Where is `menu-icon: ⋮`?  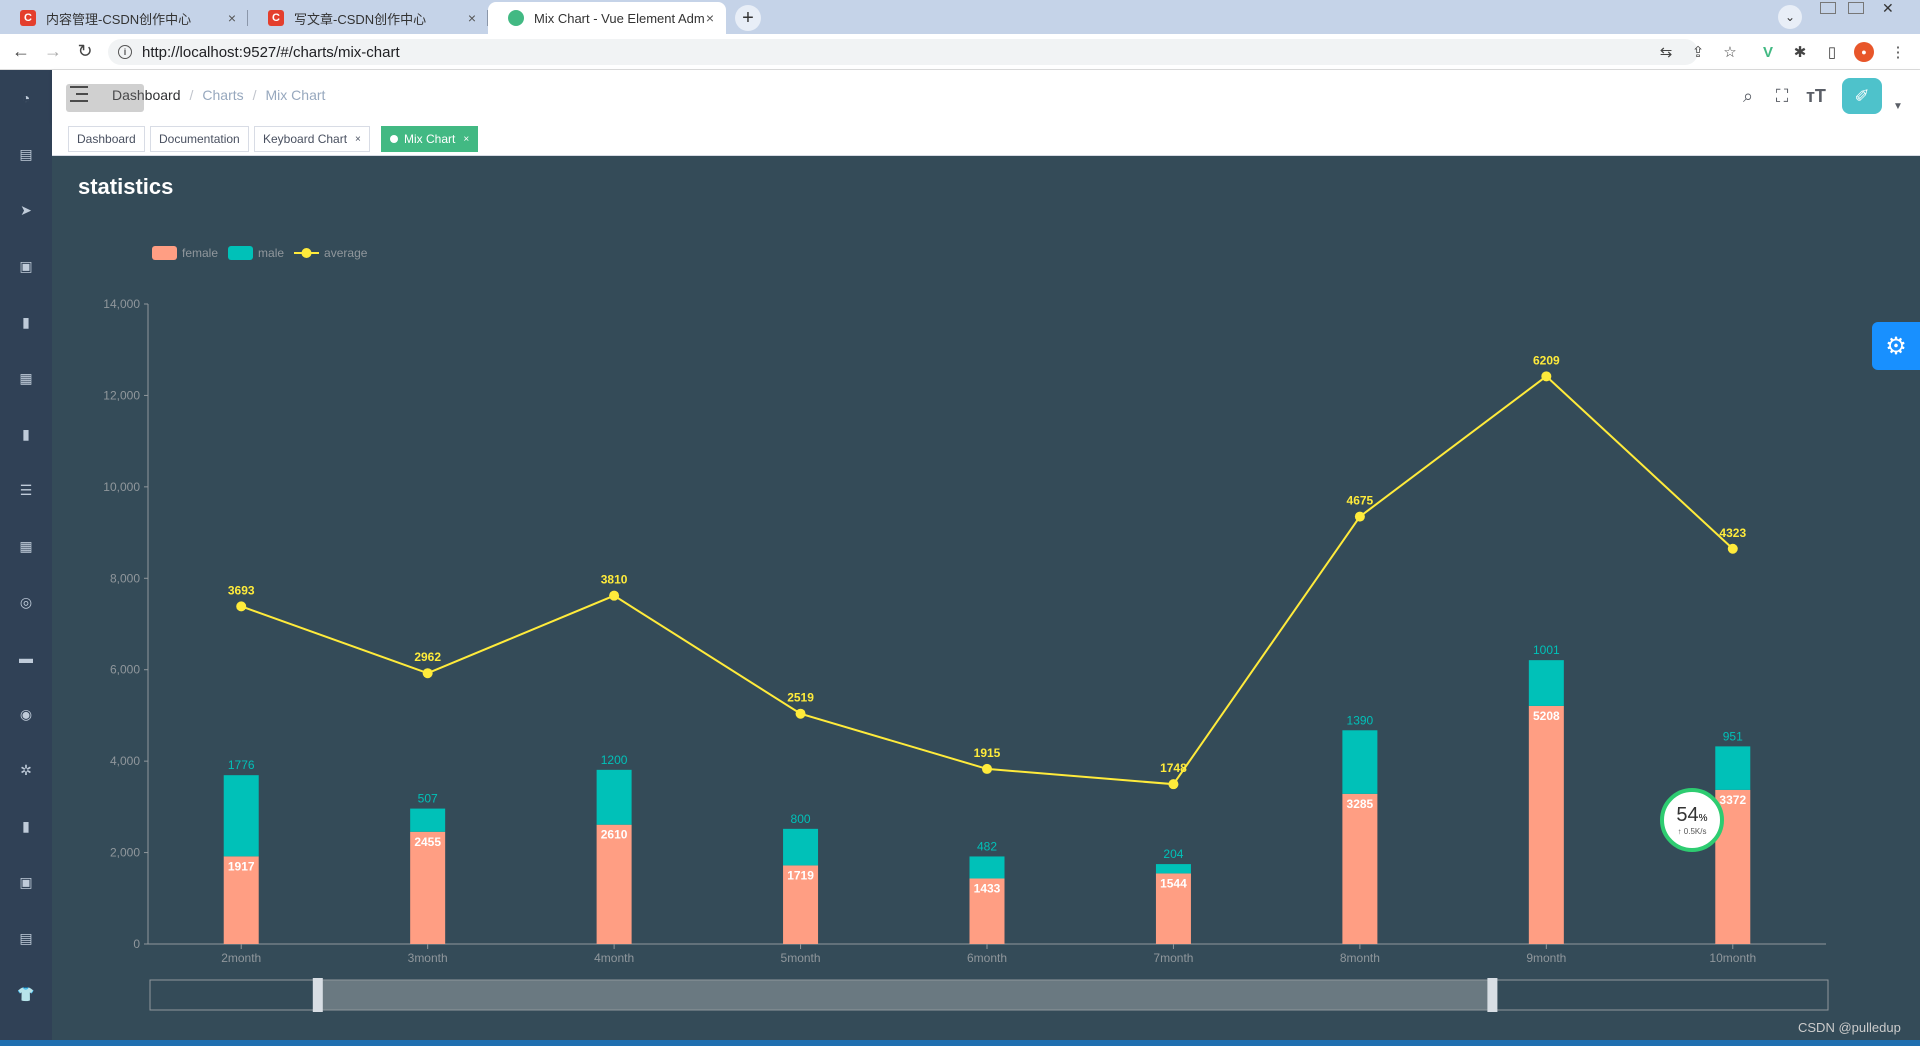
menu-icon: ⋮ is located at coordinates (1898, 52).